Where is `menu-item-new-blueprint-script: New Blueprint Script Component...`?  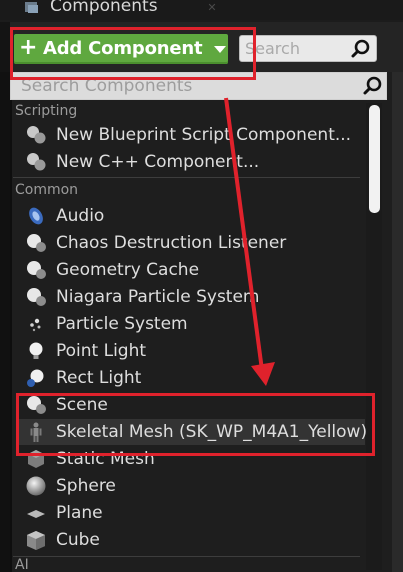
menu-item-new-blueprint-script: New Blueprint Script Component... is located at coordinates (191, 135).